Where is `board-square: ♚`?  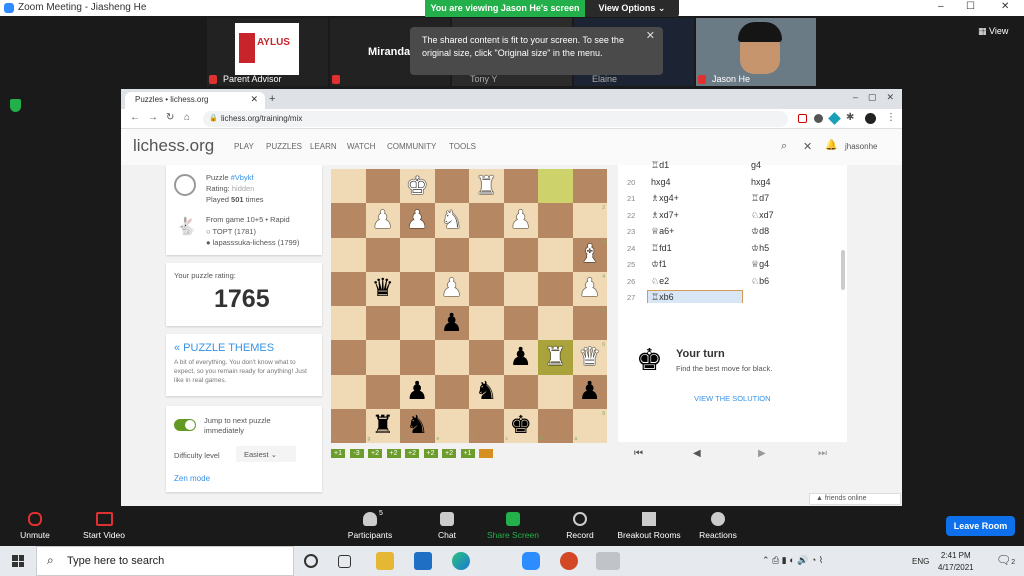
board-square: ♚ is located at coordinates (520, 425).